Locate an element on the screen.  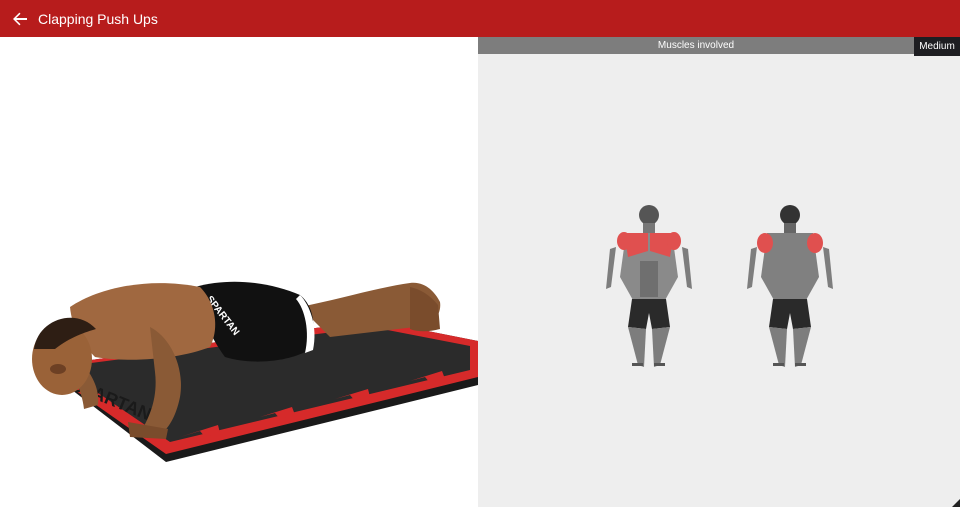
muscle-map is located at coordinates (719, 286).